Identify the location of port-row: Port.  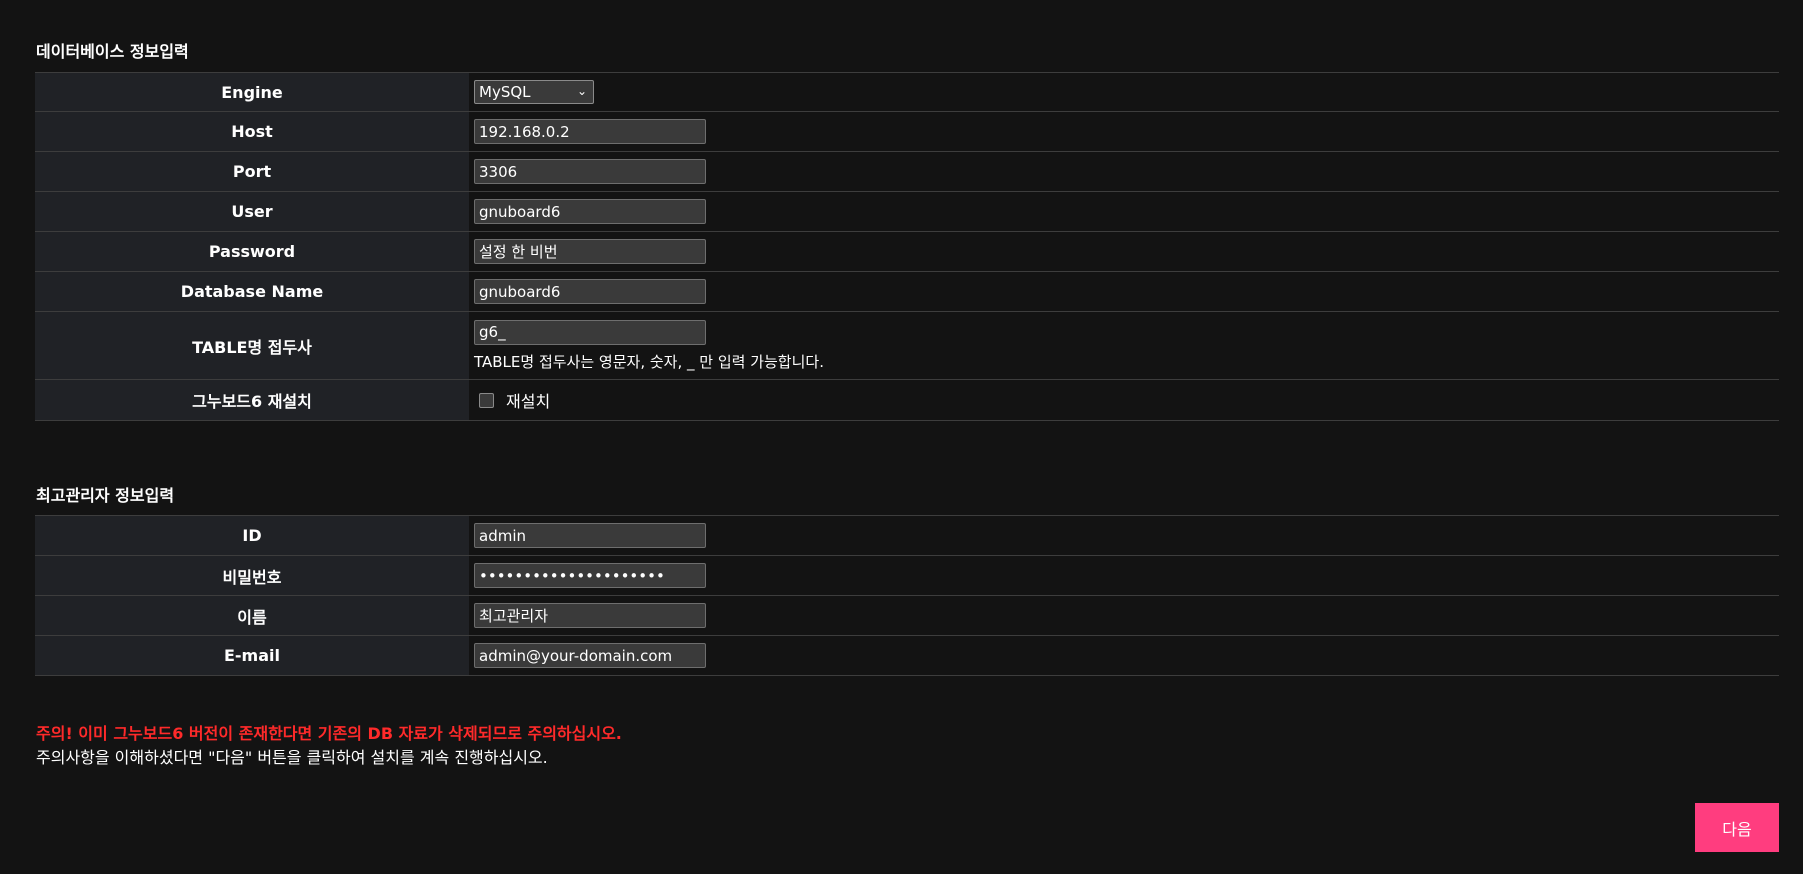
(907, 171).